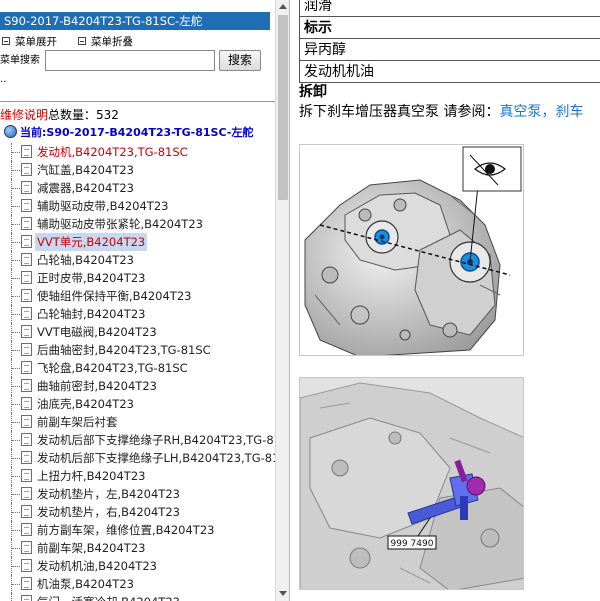 This screenshot has width=600, height=601. What do you see at coordinates (85, 170) in the screenshot?
I see `tree-item-label: 汽缸盖,B4204T23` at bounding box center [85, 170].